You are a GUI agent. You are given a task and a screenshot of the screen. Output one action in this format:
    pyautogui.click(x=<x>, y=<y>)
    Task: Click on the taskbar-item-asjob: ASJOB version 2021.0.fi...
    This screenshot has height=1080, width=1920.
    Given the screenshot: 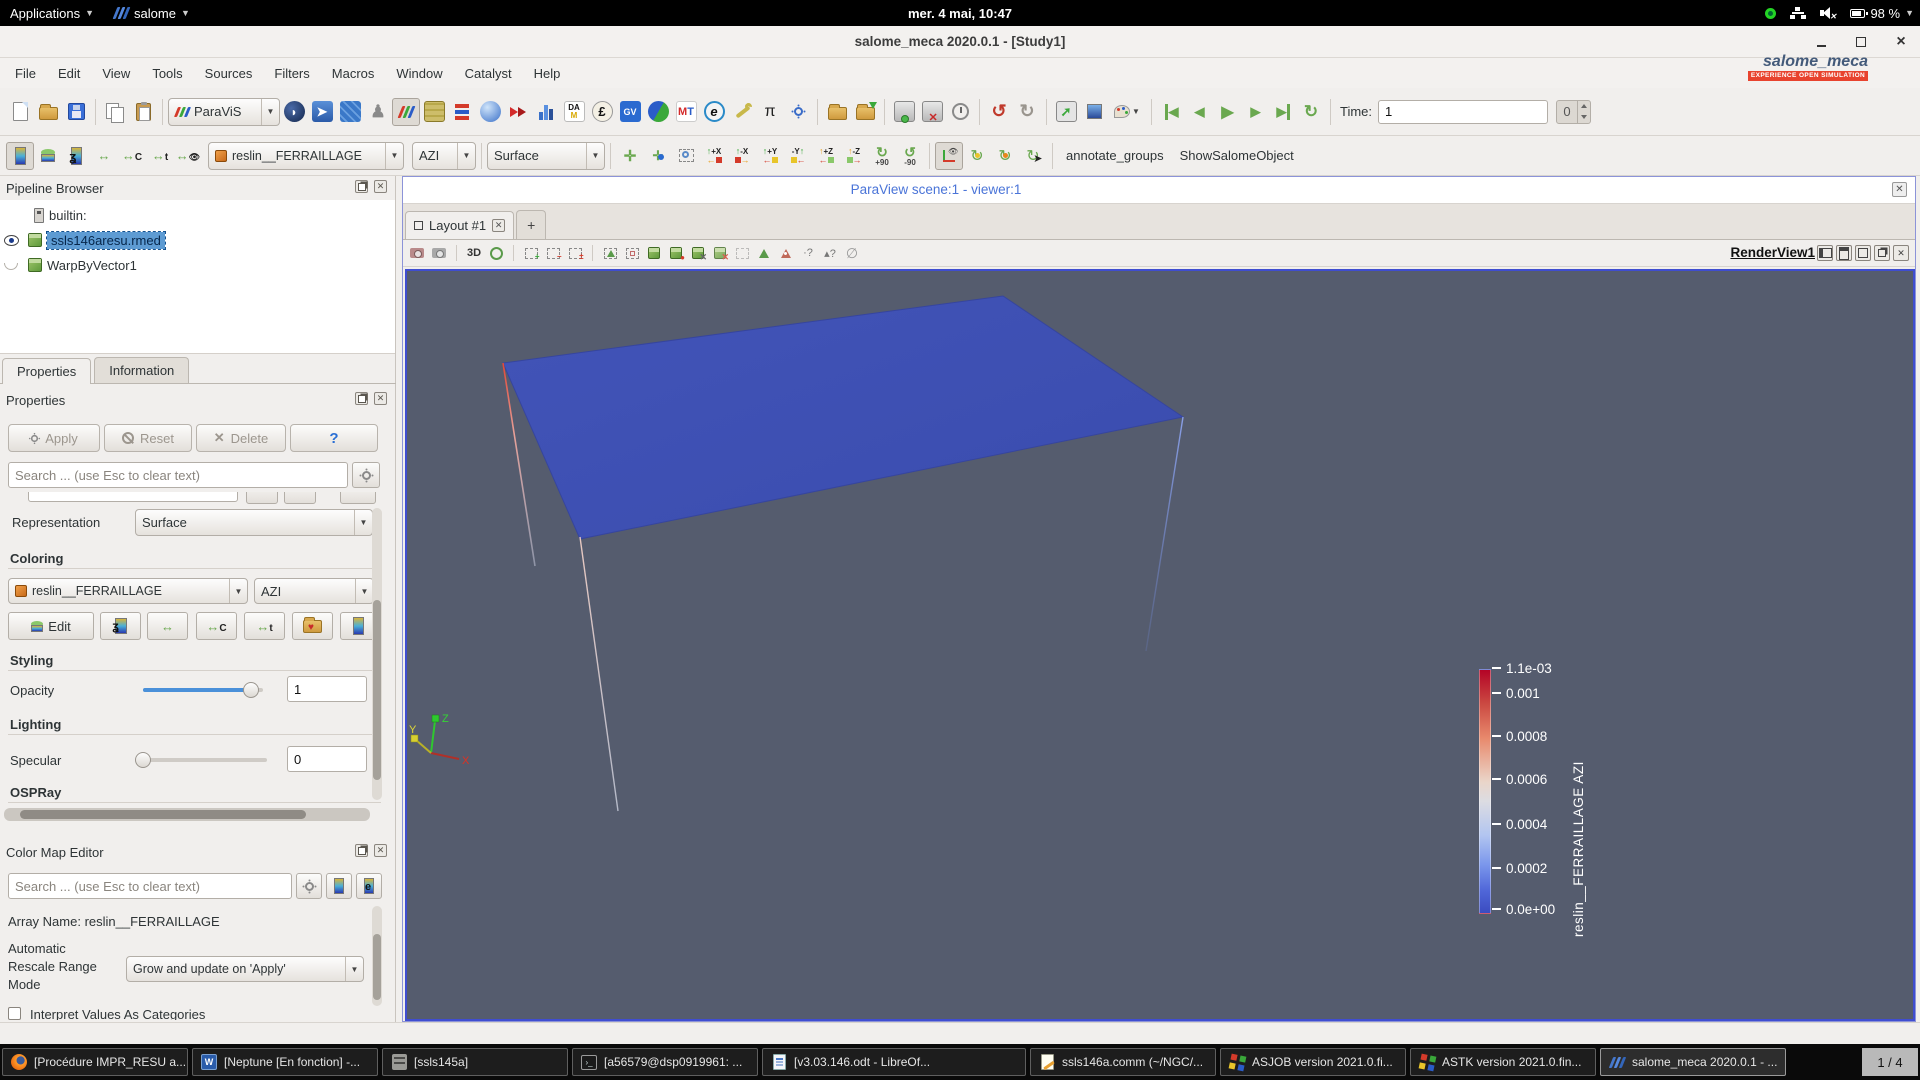 What is the action you would take?
    pyautogui.click(x=1313, y=1062)
    